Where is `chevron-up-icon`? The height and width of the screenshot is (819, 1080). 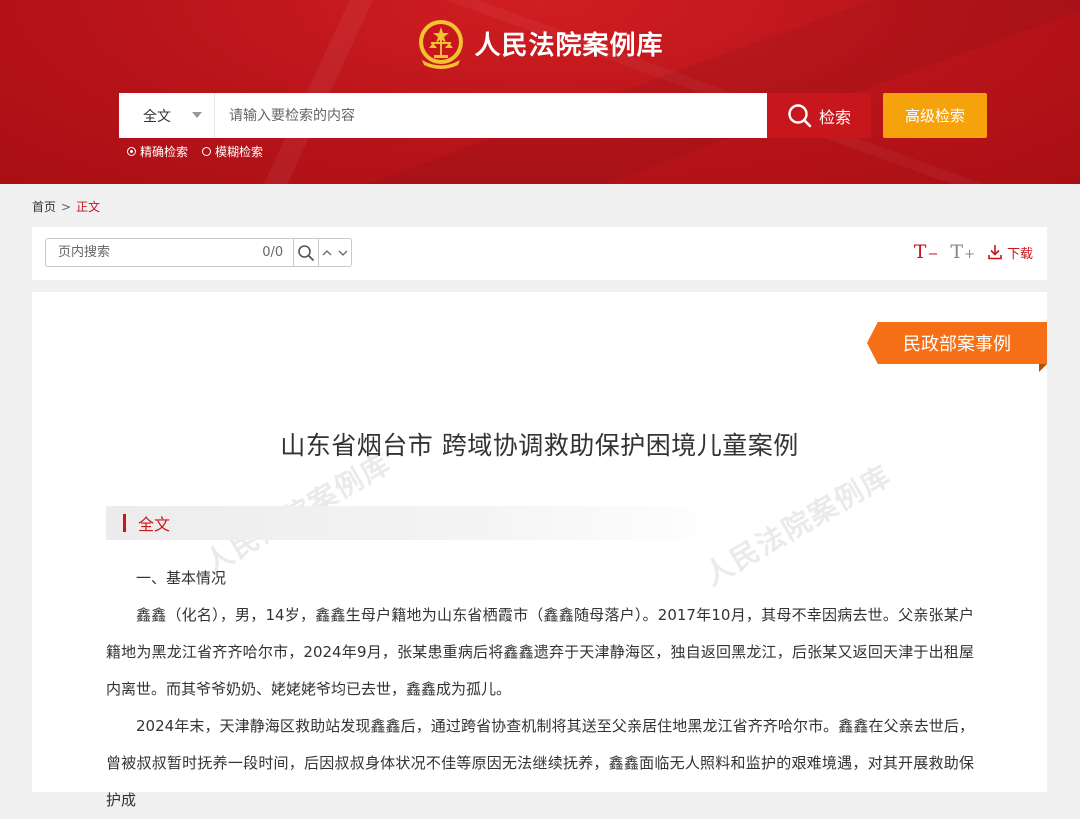
chevron-up-icon is located at coordinates (327, 252).